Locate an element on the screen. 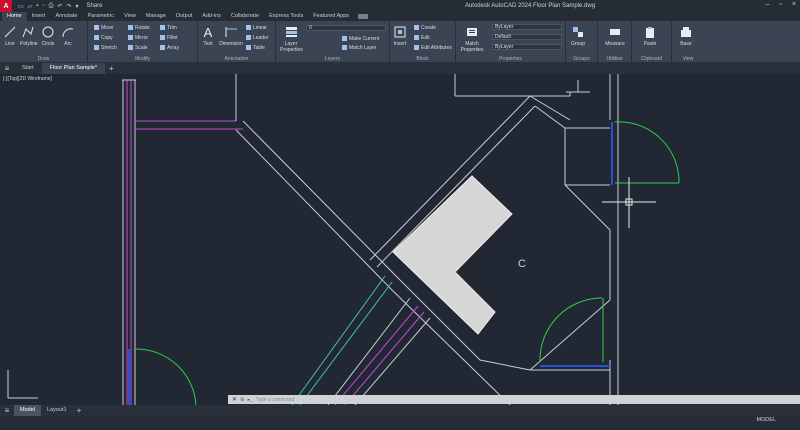 Image resolution: width=800 pixels, height=430 pixels. layout-menu-icon: ≡ is located at coordinates (7, 410).